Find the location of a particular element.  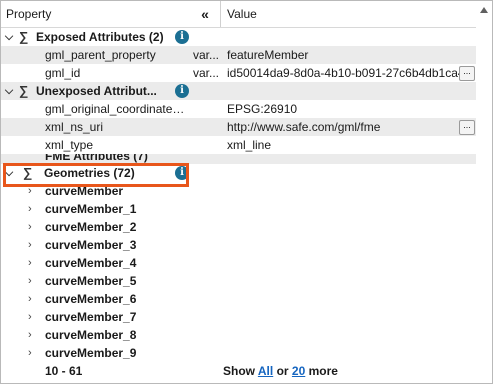

show-more-link: 20 is located at coordinates (298, 371).